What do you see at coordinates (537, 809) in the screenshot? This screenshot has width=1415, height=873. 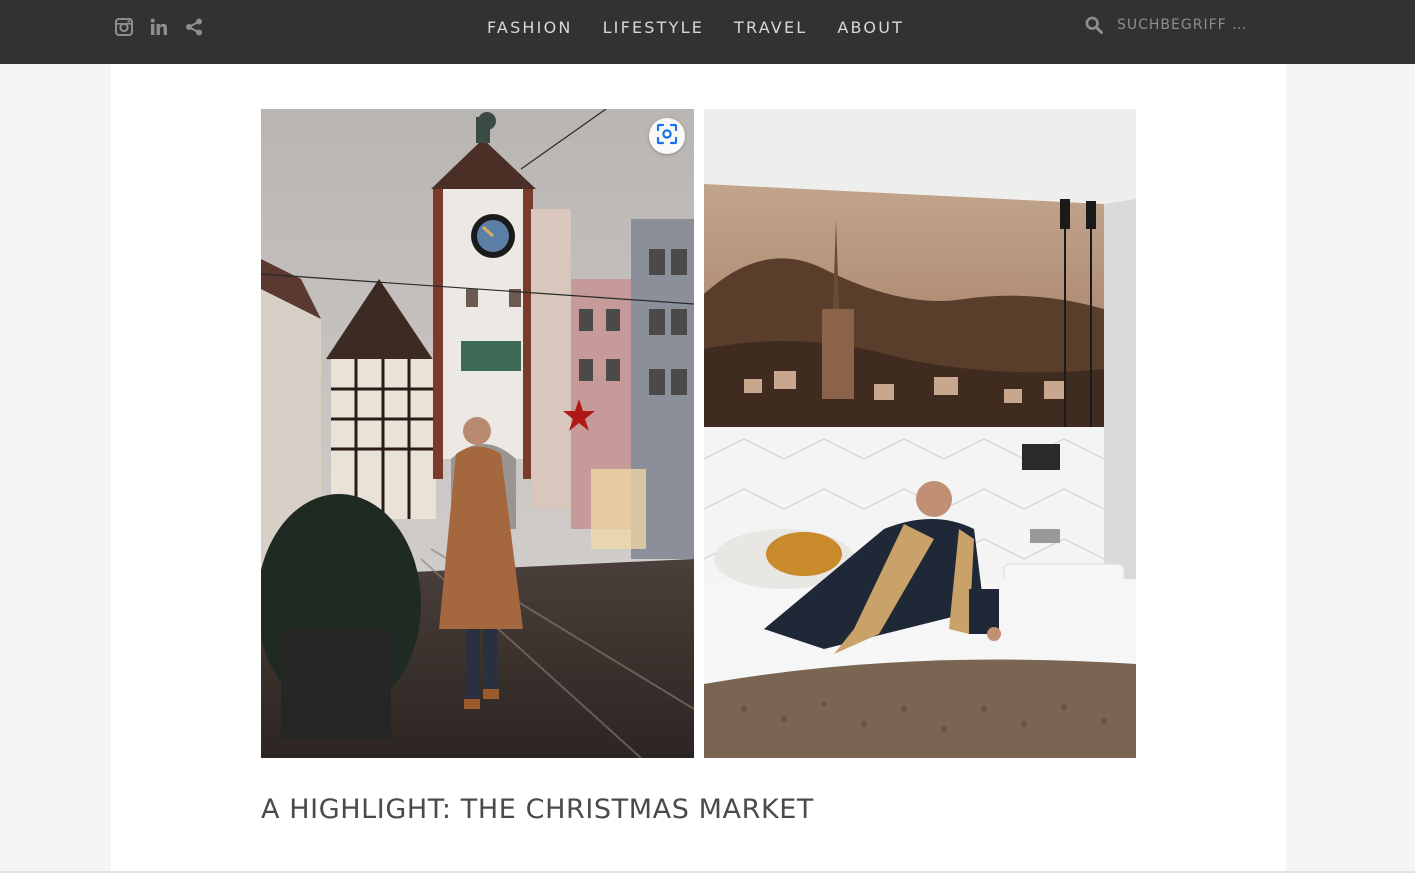 I see `article-section-heading: A HIGHLIGHT: THE CHRISTMAS MARKET` at bounding box center [537, 809].